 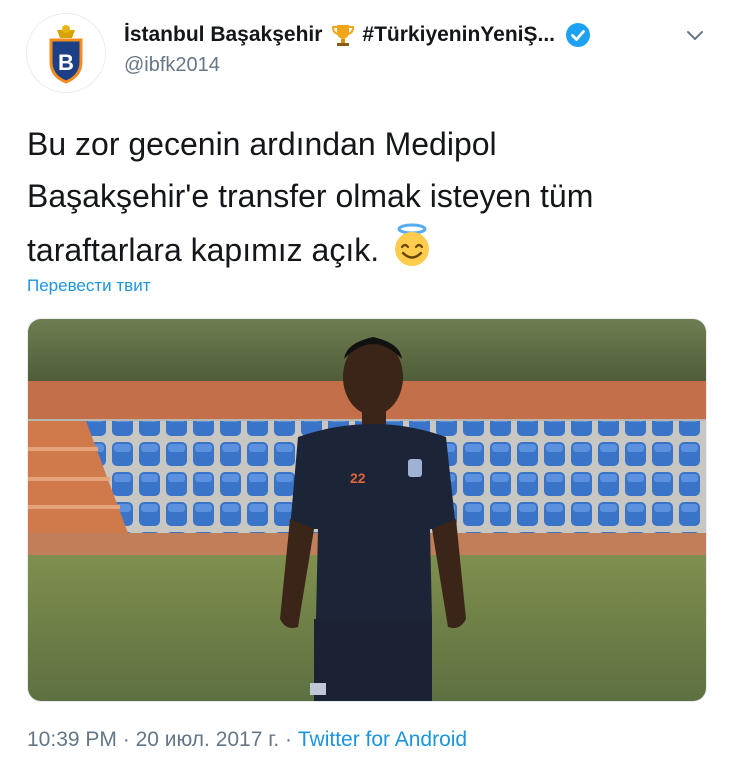 I want to click on verified-badge-icon, so click(x=578, y=35).